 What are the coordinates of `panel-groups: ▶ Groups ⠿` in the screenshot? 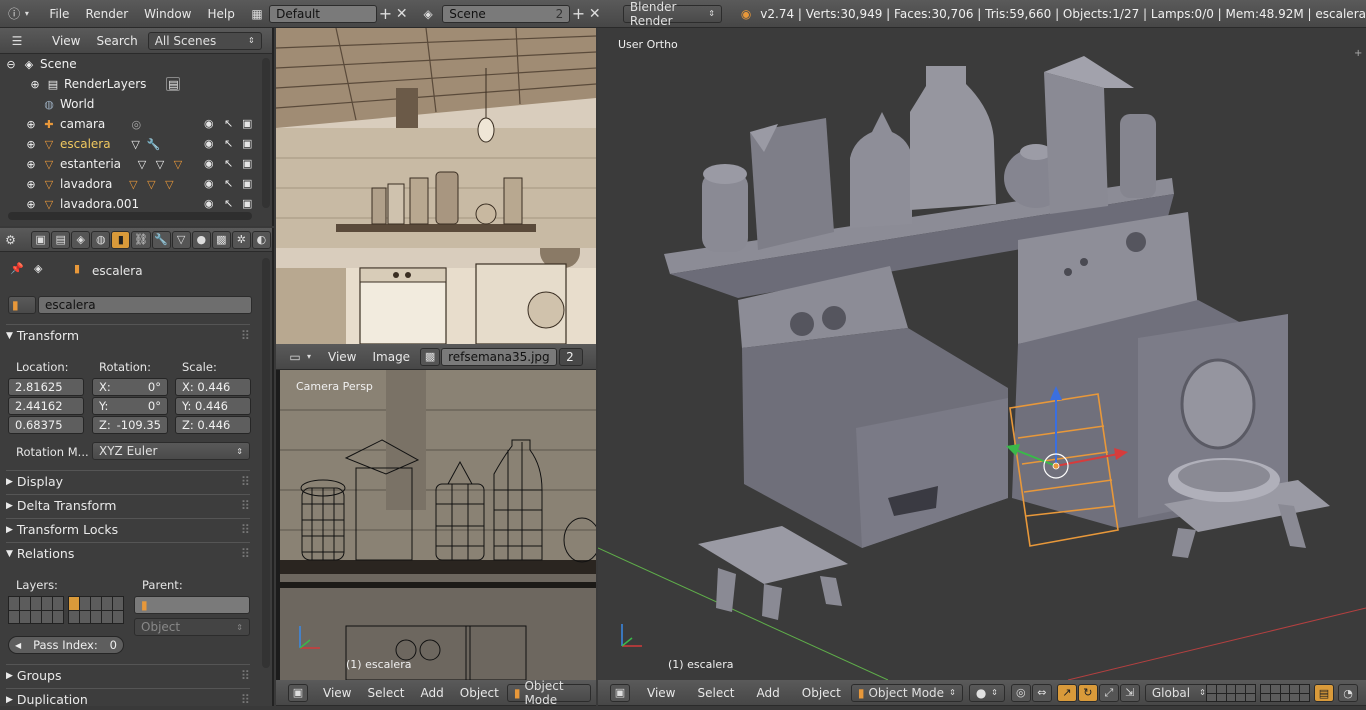 It's located at (128, 675).